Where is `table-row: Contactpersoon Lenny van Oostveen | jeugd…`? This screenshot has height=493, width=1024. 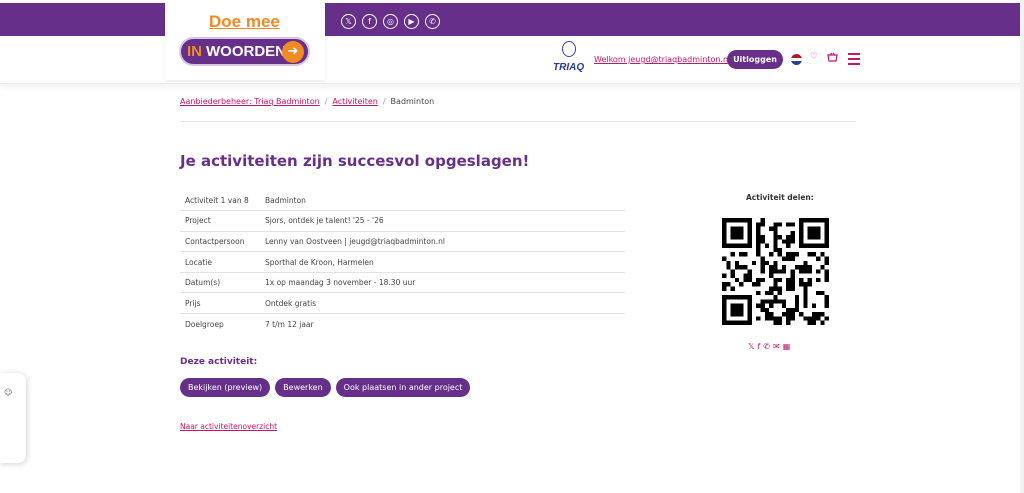 table-row: Contactpersoon Lenny van Oostveen | jeugd… is located at coordinates (402, 242).